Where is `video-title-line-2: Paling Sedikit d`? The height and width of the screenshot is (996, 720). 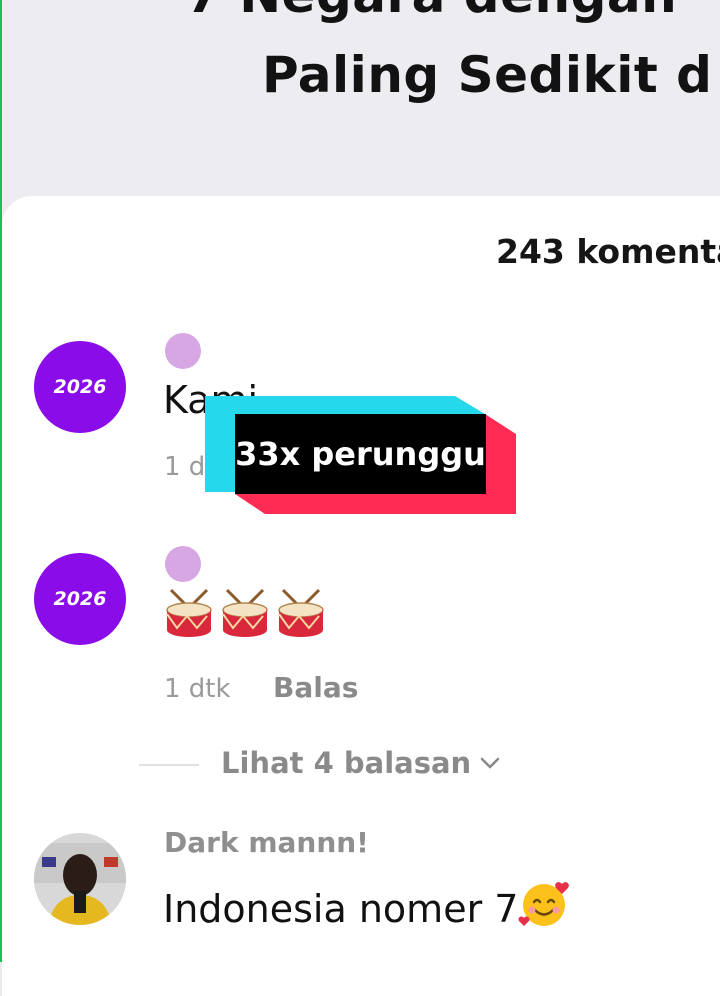
video-title-line-2: Paling Sedikit d is located at coordinates (487, 75).